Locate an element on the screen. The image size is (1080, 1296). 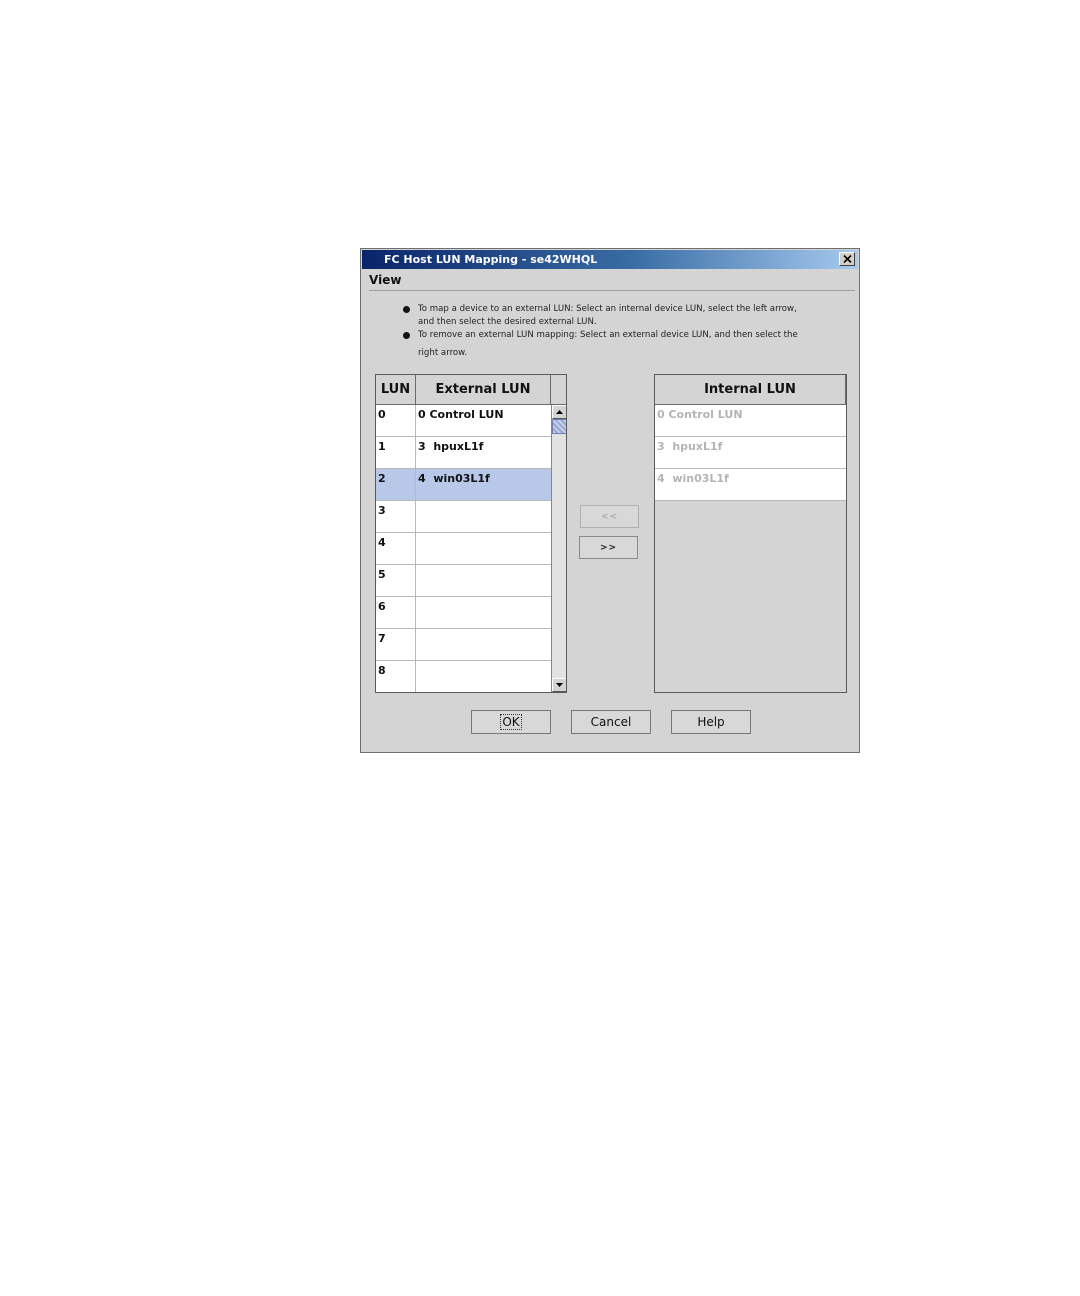
help-button: Help is located at coordinates (711, 722).